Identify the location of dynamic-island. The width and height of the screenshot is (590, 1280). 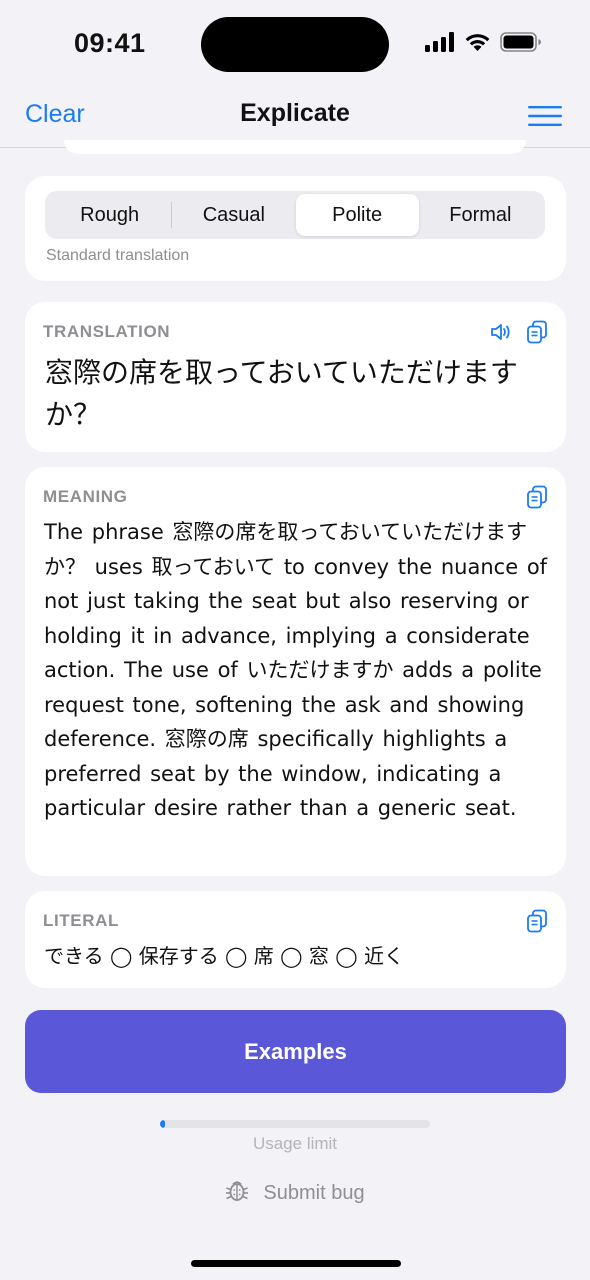
(295, 44).